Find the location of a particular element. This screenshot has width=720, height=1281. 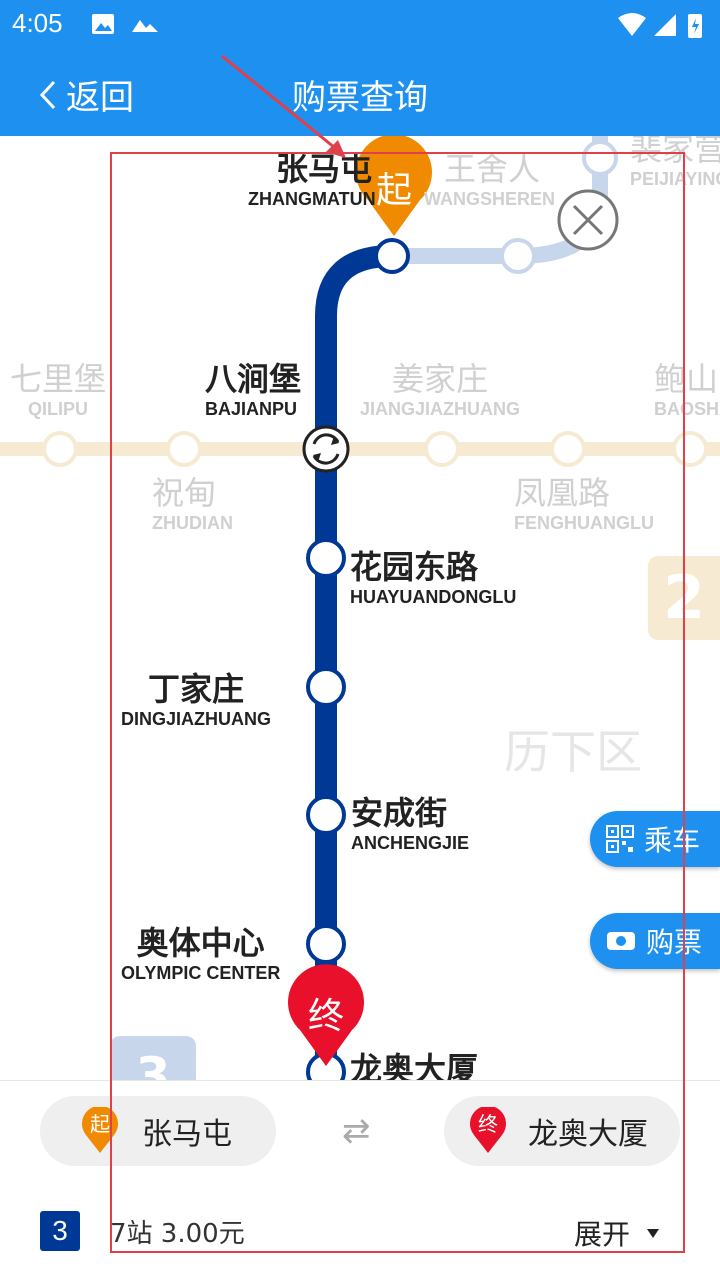

back-button: 返回 is located at coordinates (85, 94).